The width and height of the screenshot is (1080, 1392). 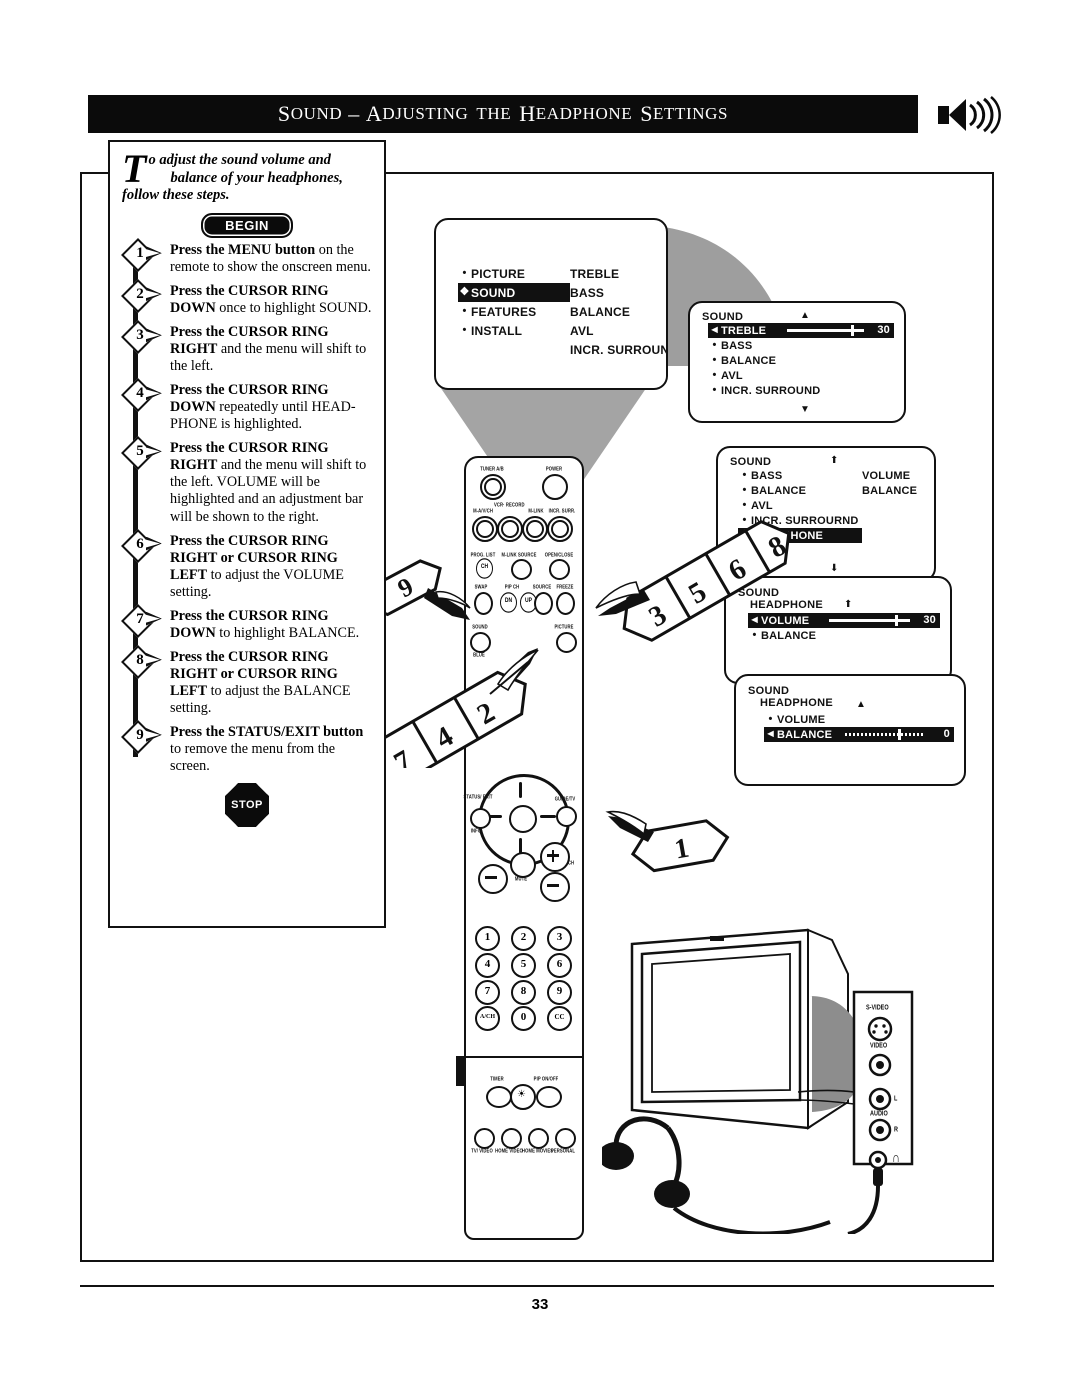 I want to click on bar-track, so click(x=884, y=734).